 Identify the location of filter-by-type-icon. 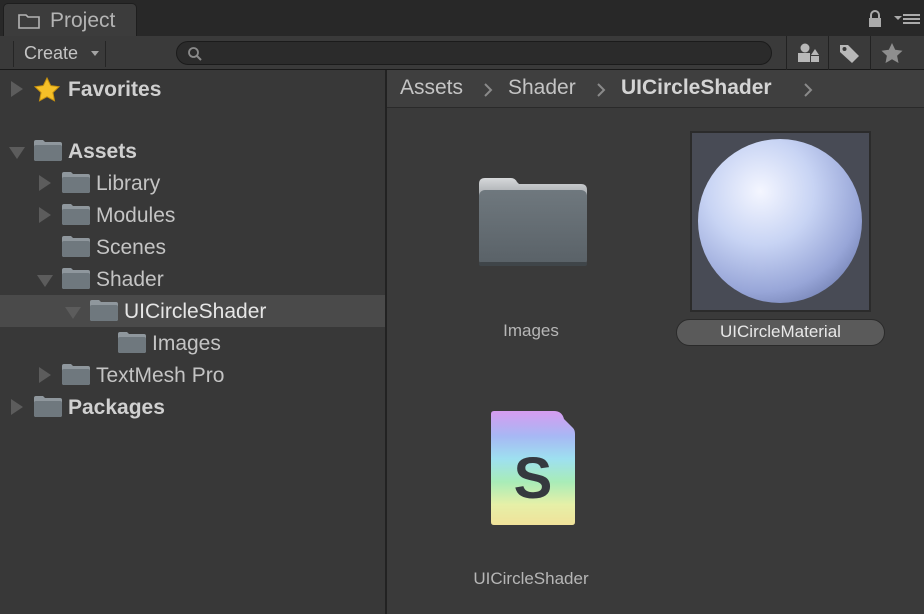
(808, 52).